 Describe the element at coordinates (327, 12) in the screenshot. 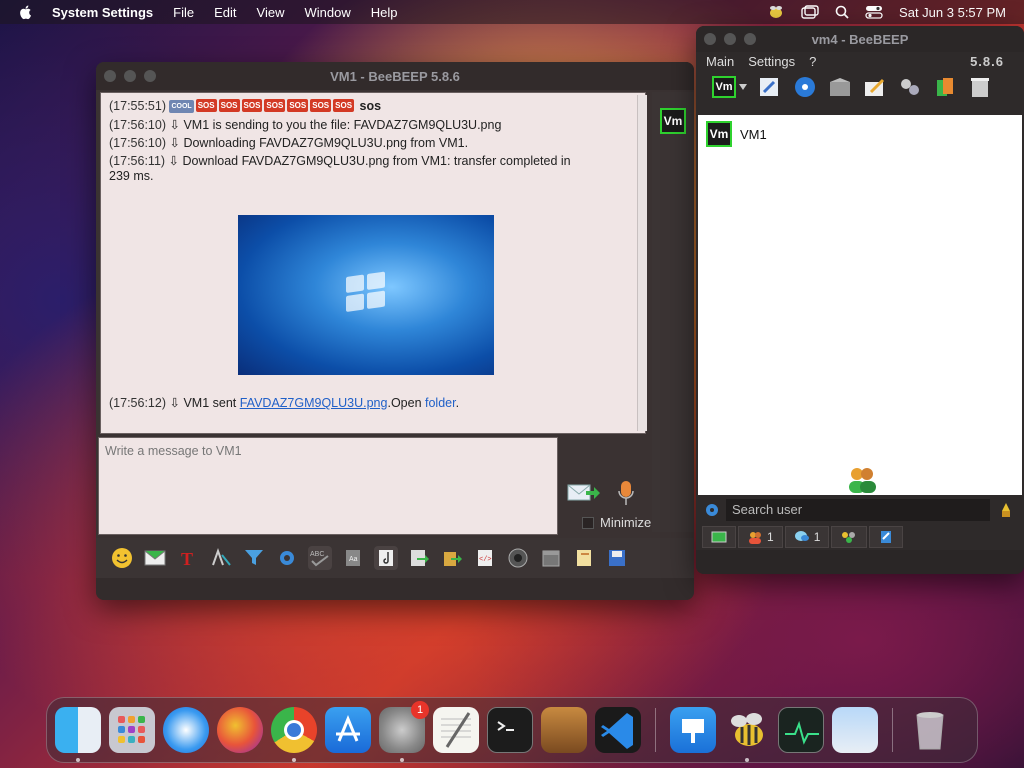

I see `menu-window: Window` at that location.